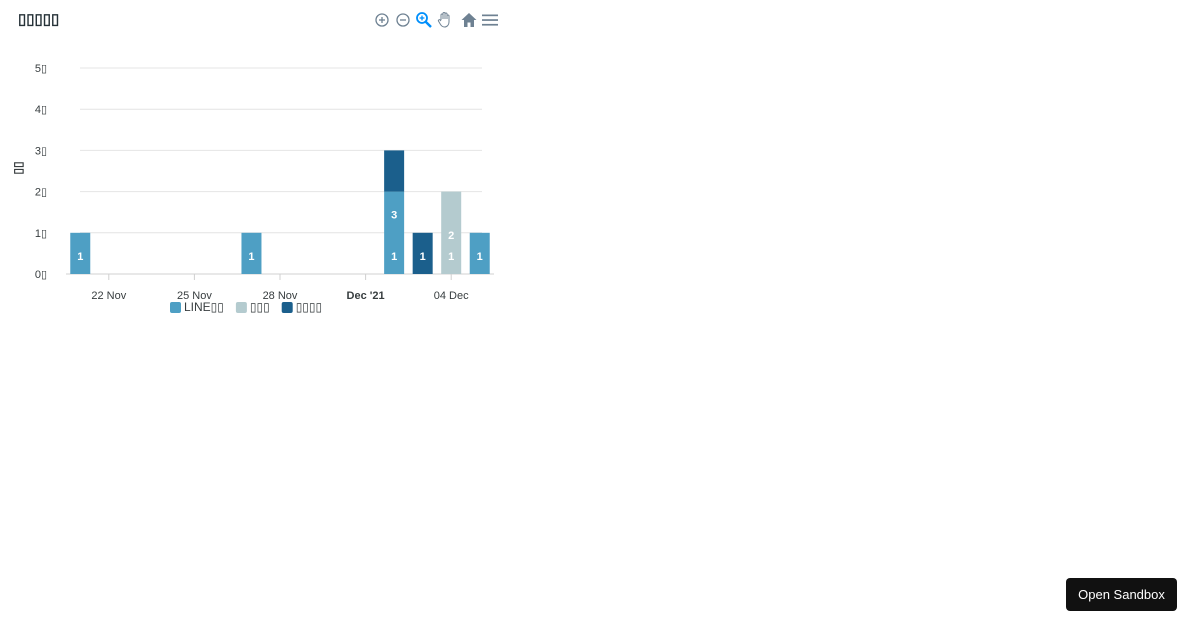  What do you see at coordinates (1121, 594) in the screenshot?
I see `open-sandbox-button: Open Sandbox` at bounding box center [1121, 594].